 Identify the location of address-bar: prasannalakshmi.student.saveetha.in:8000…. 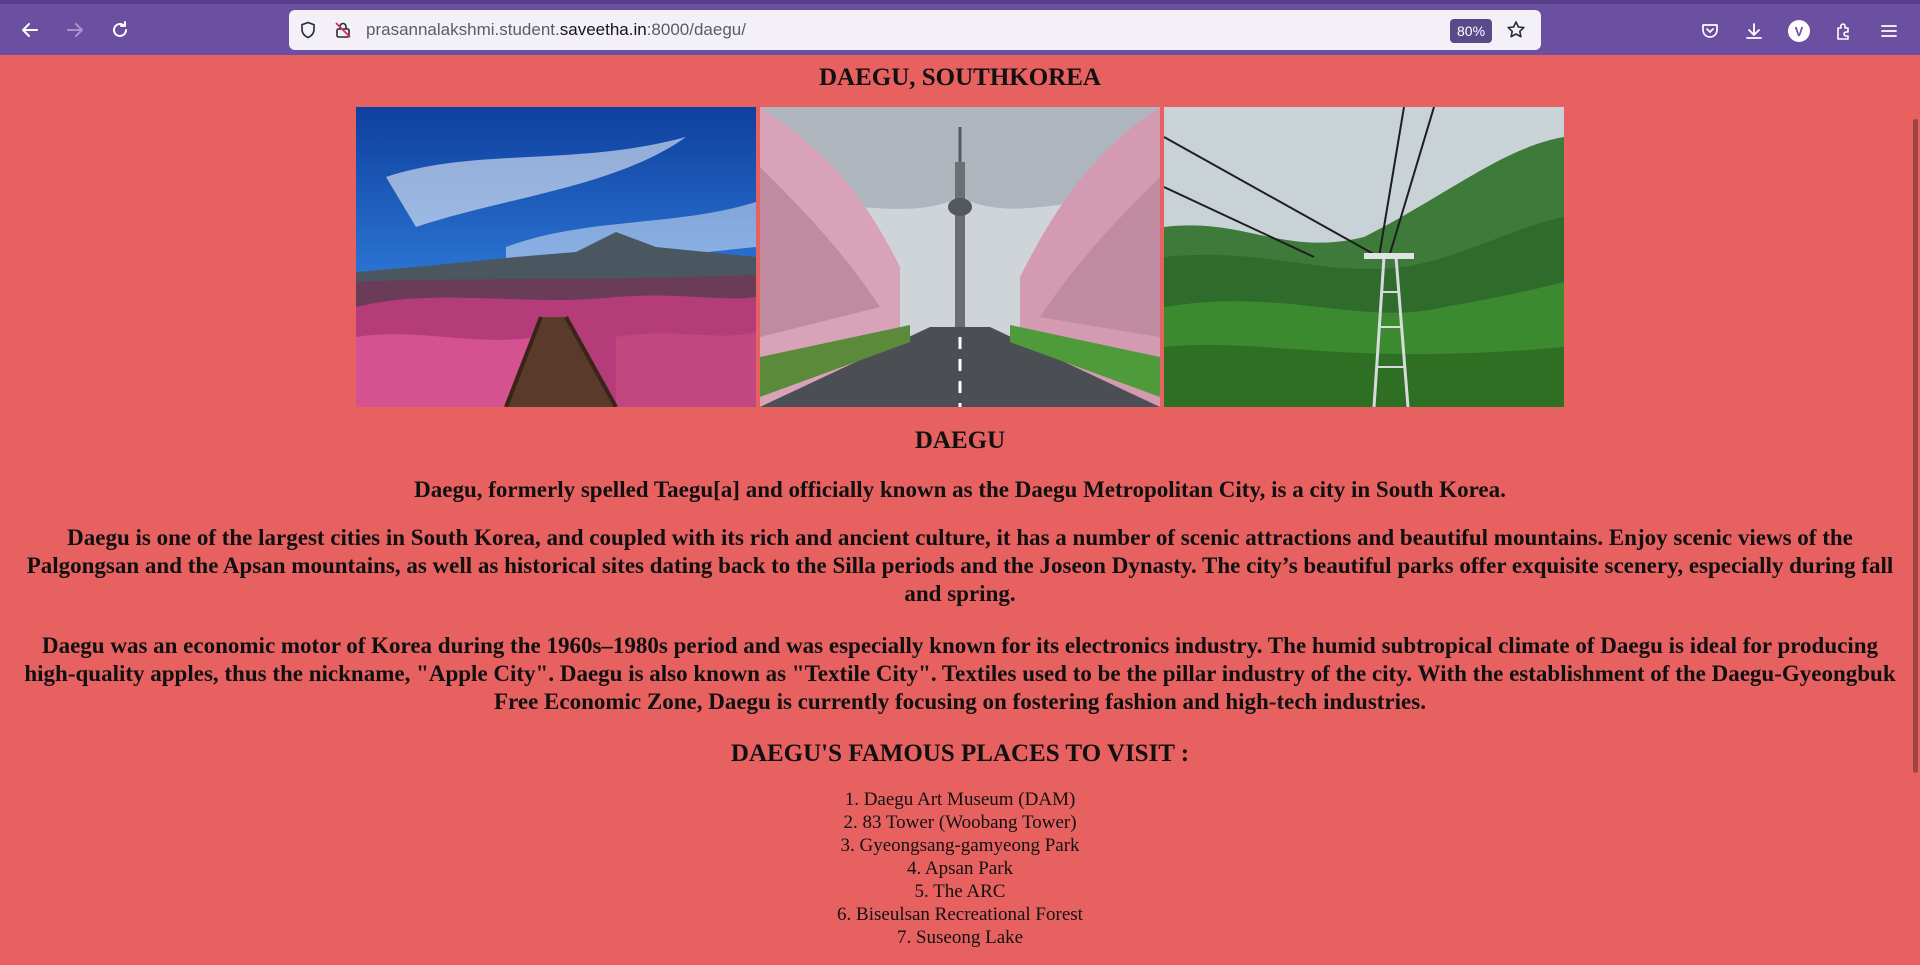
(915, 30).